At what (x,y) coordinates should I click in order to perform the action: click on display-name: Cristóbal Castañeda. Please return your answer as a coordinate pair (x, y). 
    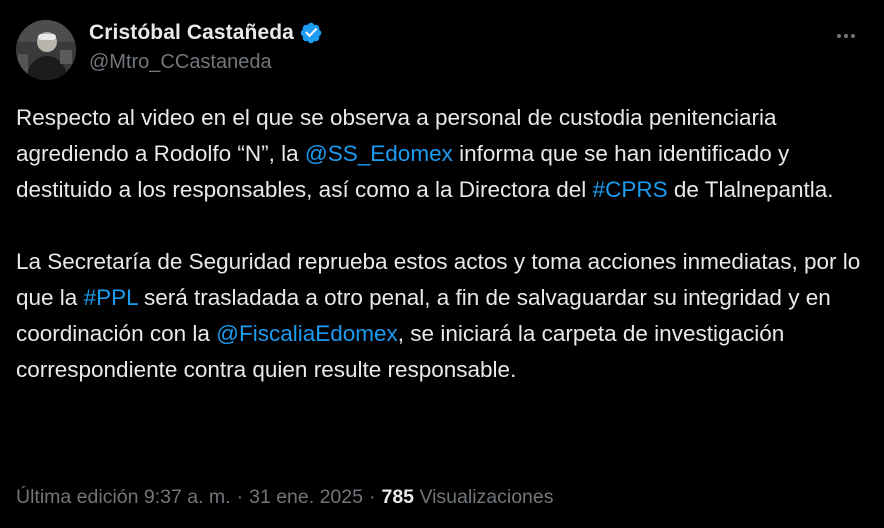
    Looking at the image, I should click on (191, 33).